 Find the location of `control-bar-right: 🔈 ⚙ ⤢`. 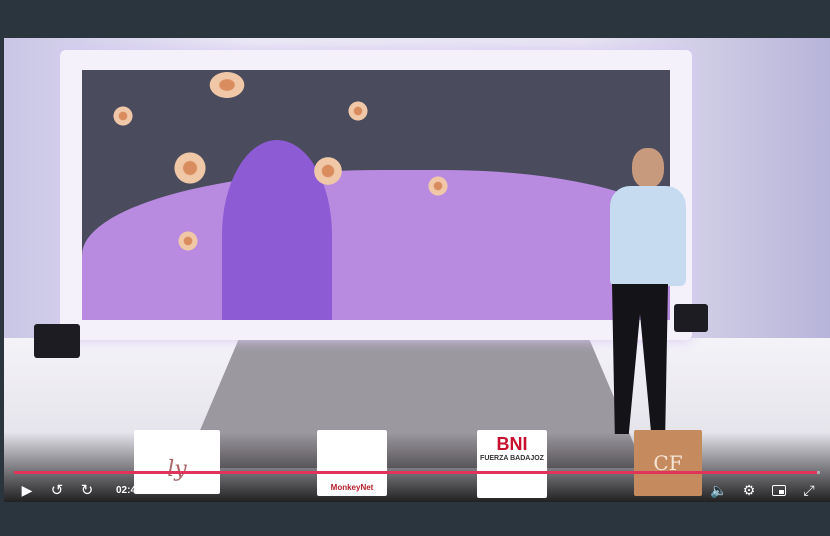

control-bar-right: 🔈 ⚙ ⤢ is located at coordinates (767, 490).